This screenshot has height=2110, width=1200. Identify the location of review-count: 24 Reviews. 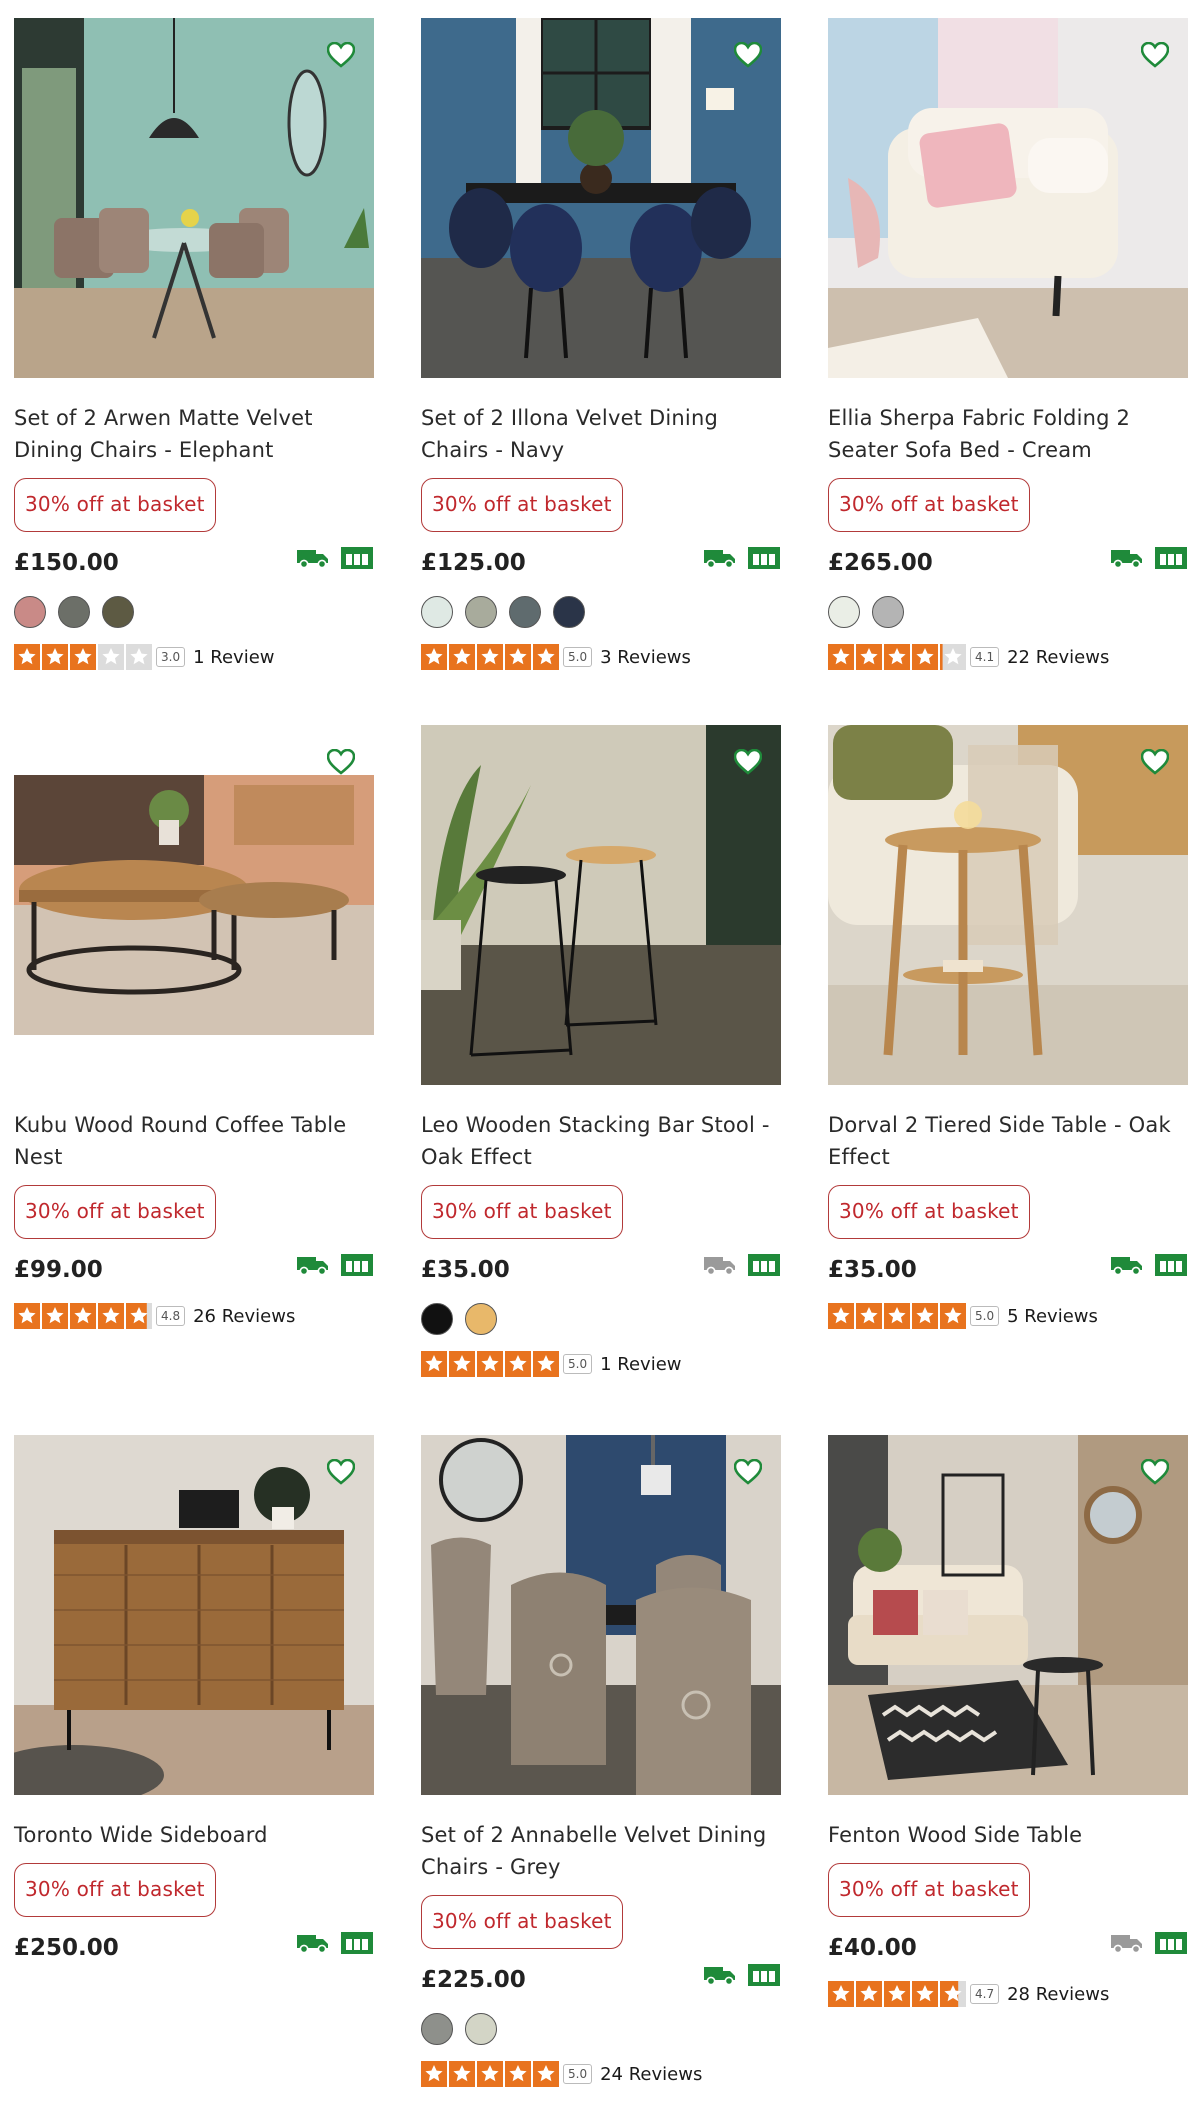
(651, 2074).